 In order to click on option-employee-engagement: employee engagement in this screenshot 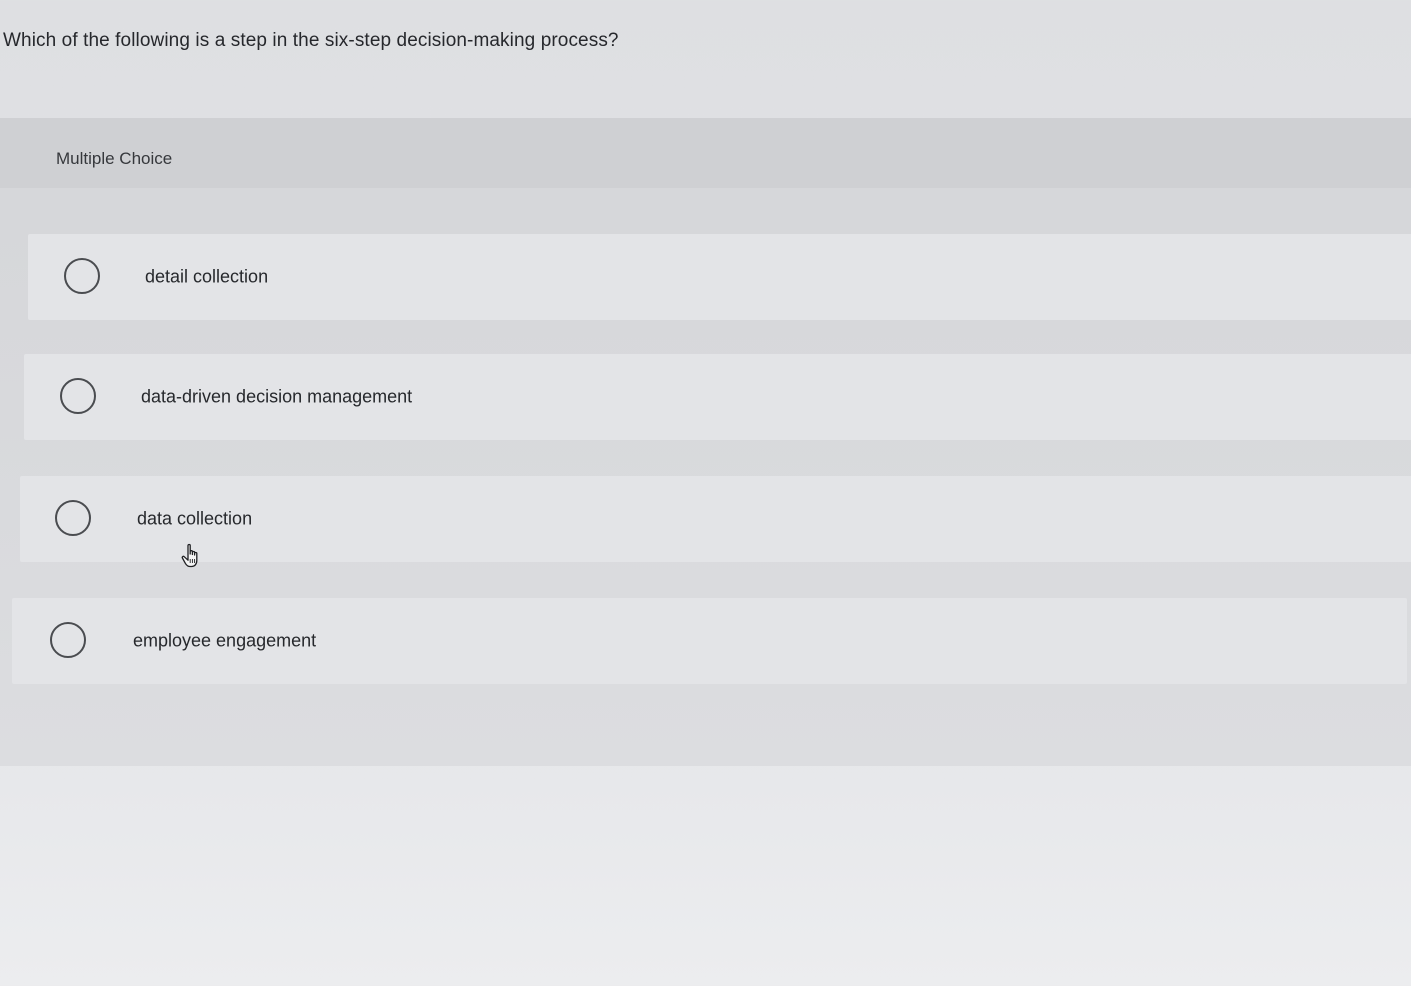, I will do `click(709, 641)`.